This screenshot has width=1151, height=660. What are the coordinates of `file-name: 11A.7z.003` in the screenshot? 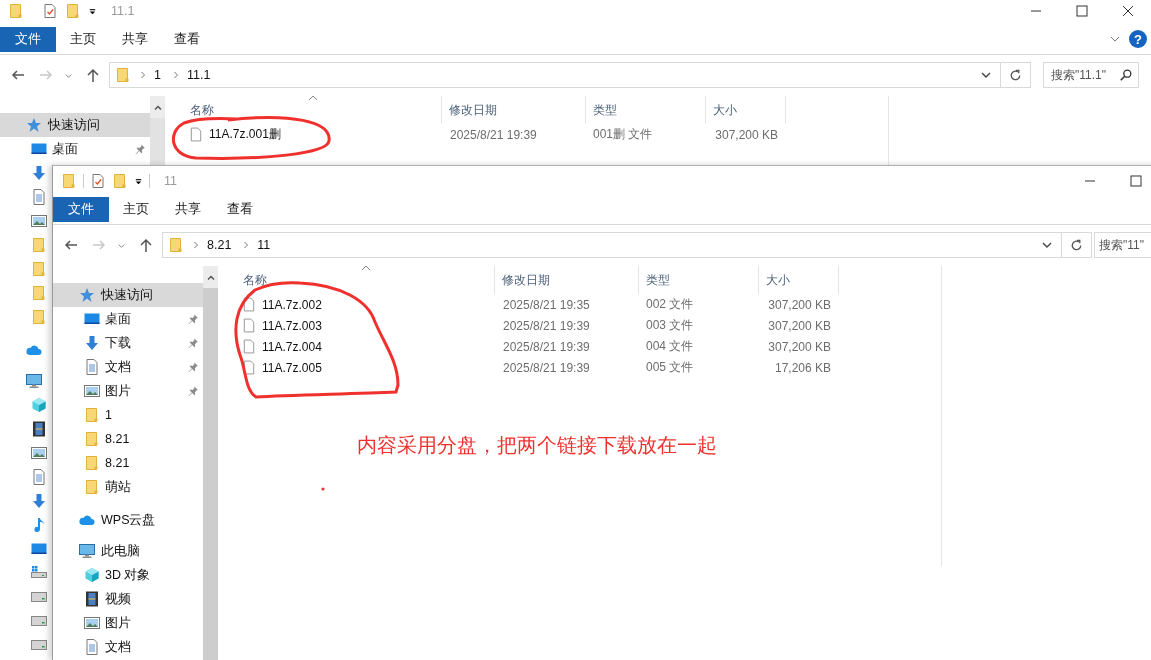 It's located at (292, 325).